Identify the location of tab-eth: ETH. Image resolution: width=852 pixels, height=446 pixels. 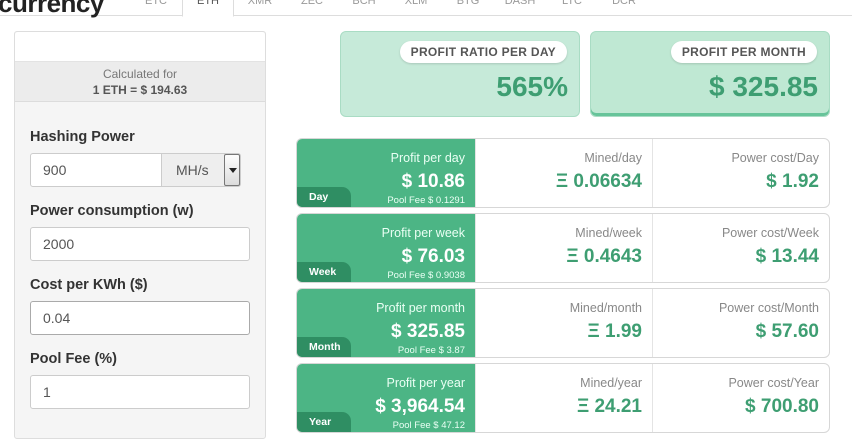
(208, 8).